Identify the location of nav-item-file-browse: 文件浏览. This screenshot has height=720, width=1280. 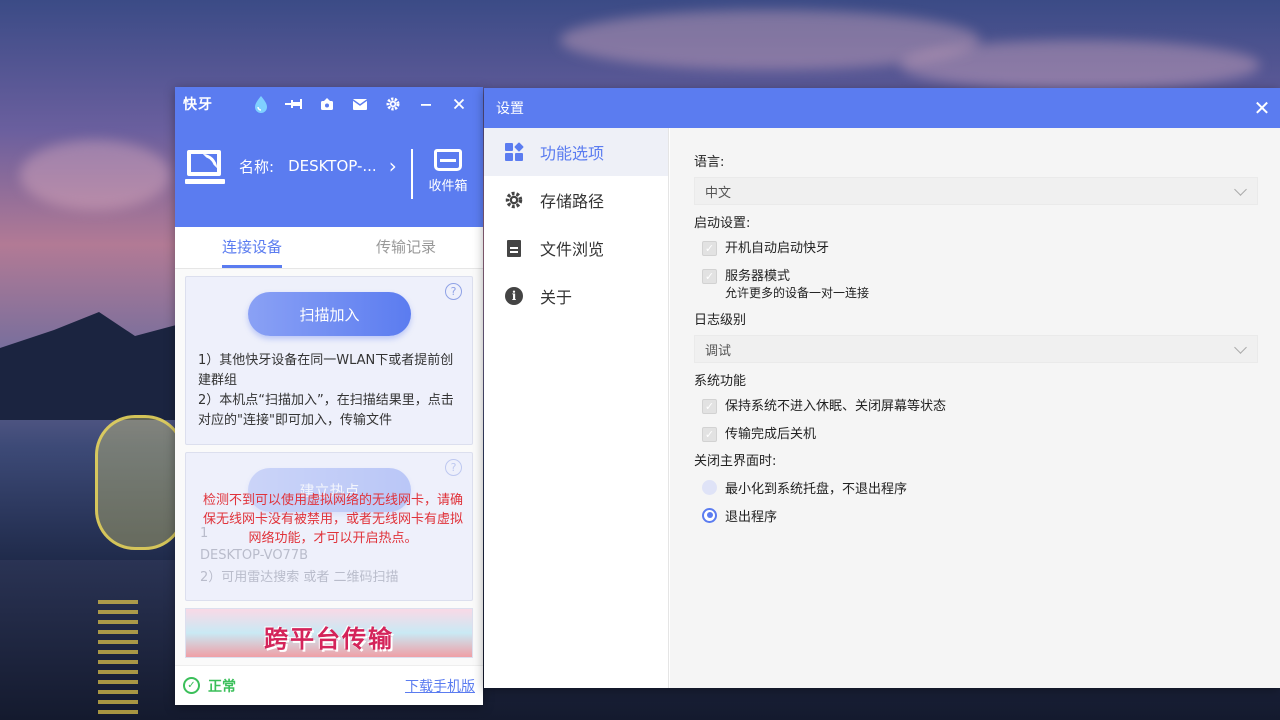
(576, 248).